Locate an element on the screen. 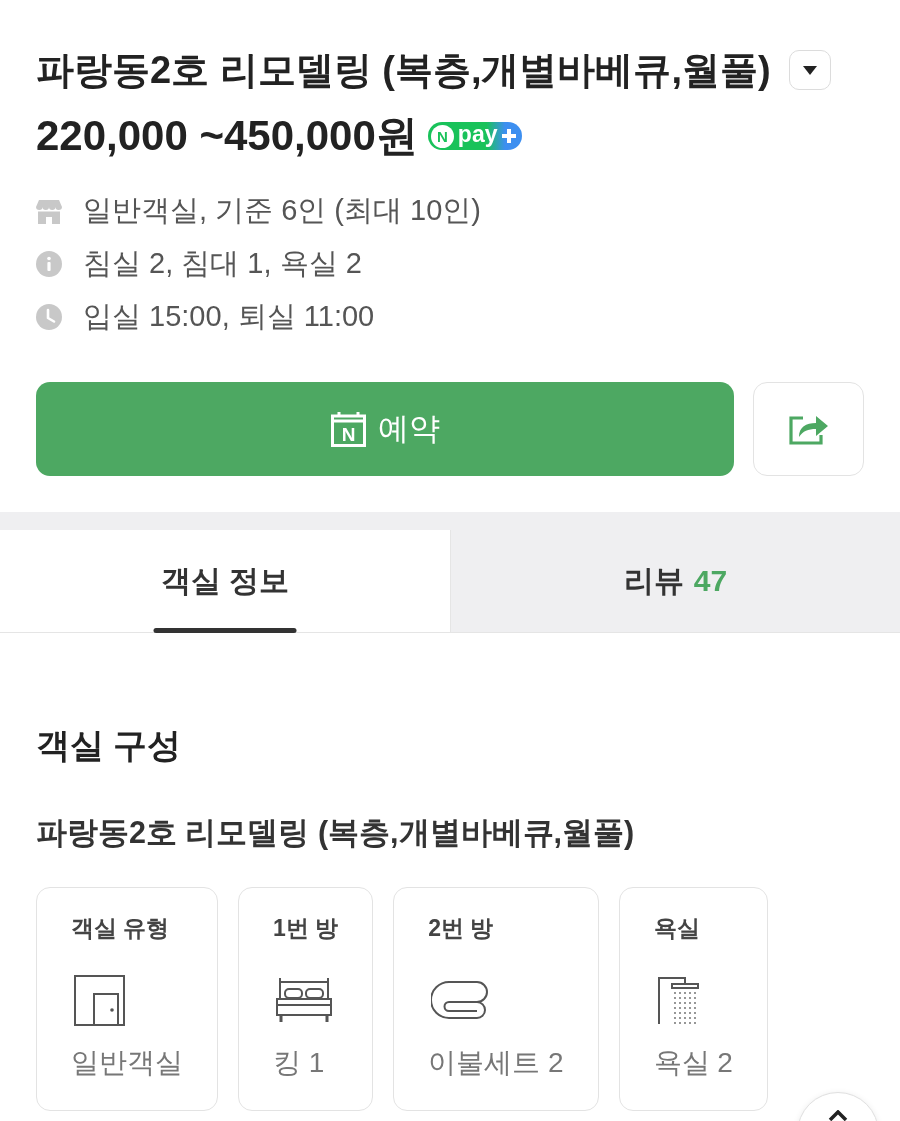 Image resolution: width=900 pixels, height=1121 pixels. caret-down-icon is located at coordinates (809, 70).